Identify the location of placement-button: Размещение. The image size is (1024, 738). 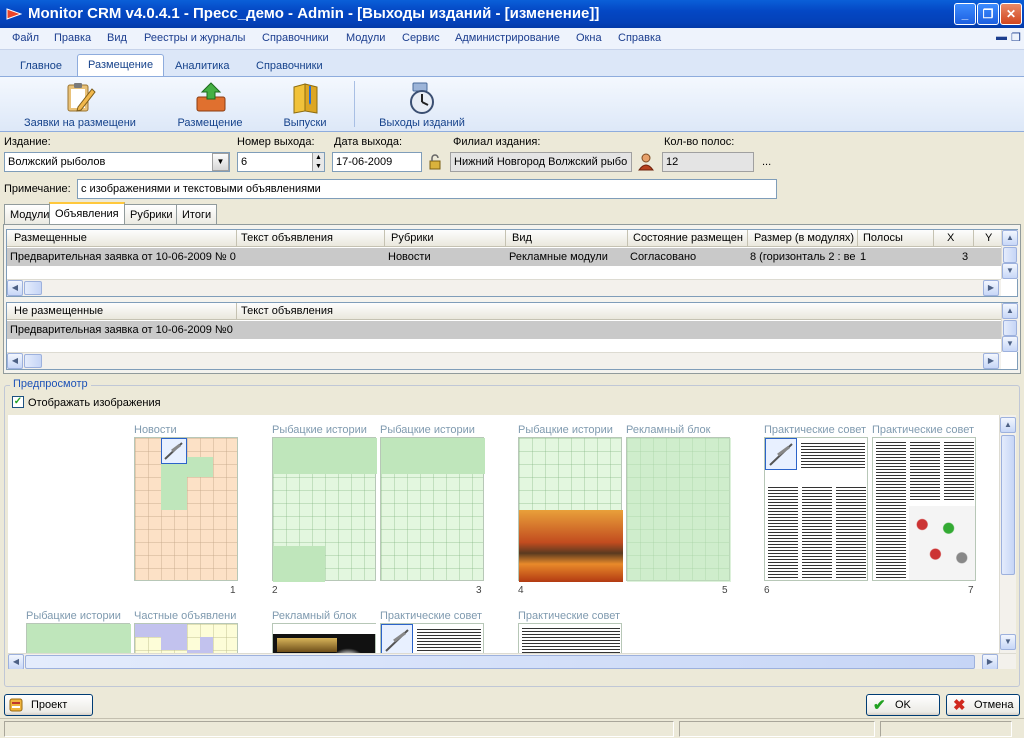
(210, 105).